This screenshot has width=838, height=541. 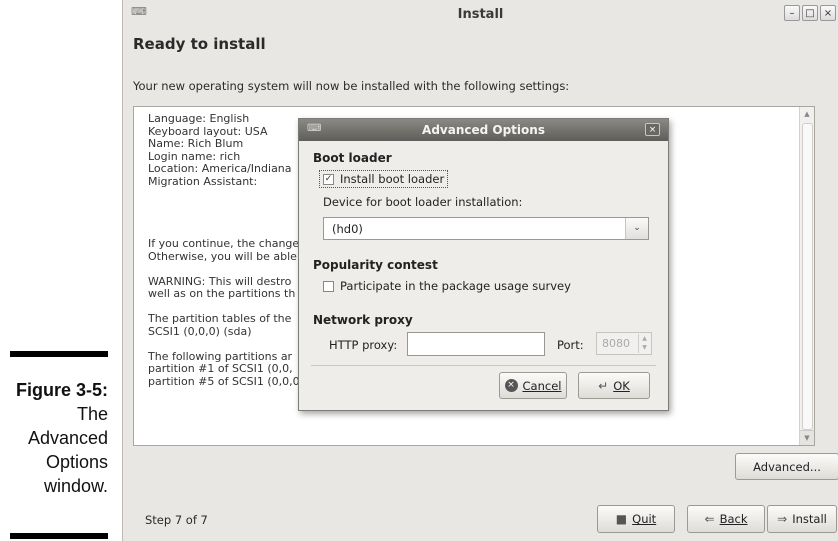 I want to click on vertical-scrollbar: ▲ ▼, so click(x=806, y=276).